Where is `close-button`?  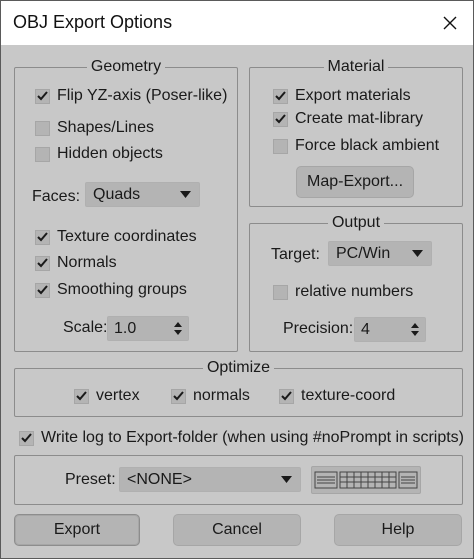
close-button is located at coordinates (450, 23).